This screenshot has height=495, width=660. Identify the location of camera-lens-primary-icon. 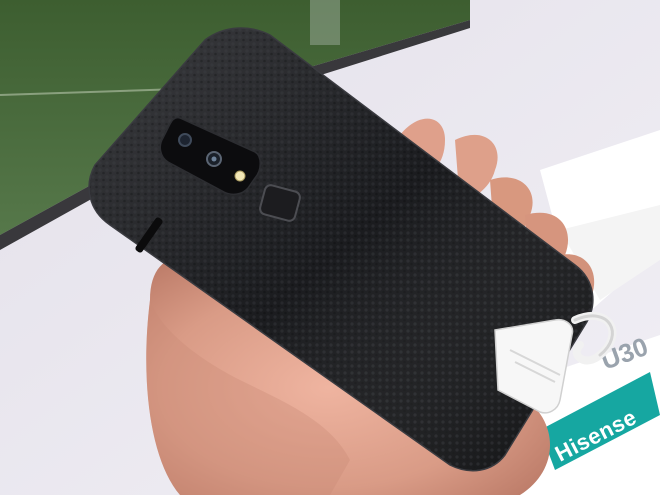
(185, 140).